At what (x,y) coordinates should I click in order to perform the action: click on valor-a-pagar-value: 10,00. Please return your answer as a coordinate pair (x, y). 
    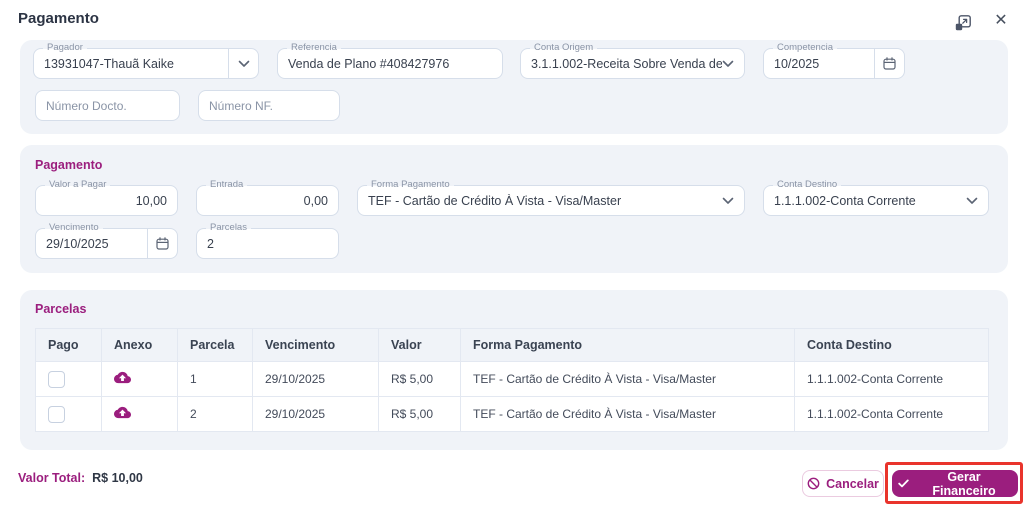
    Looking at the image, I should click on (151, 200).